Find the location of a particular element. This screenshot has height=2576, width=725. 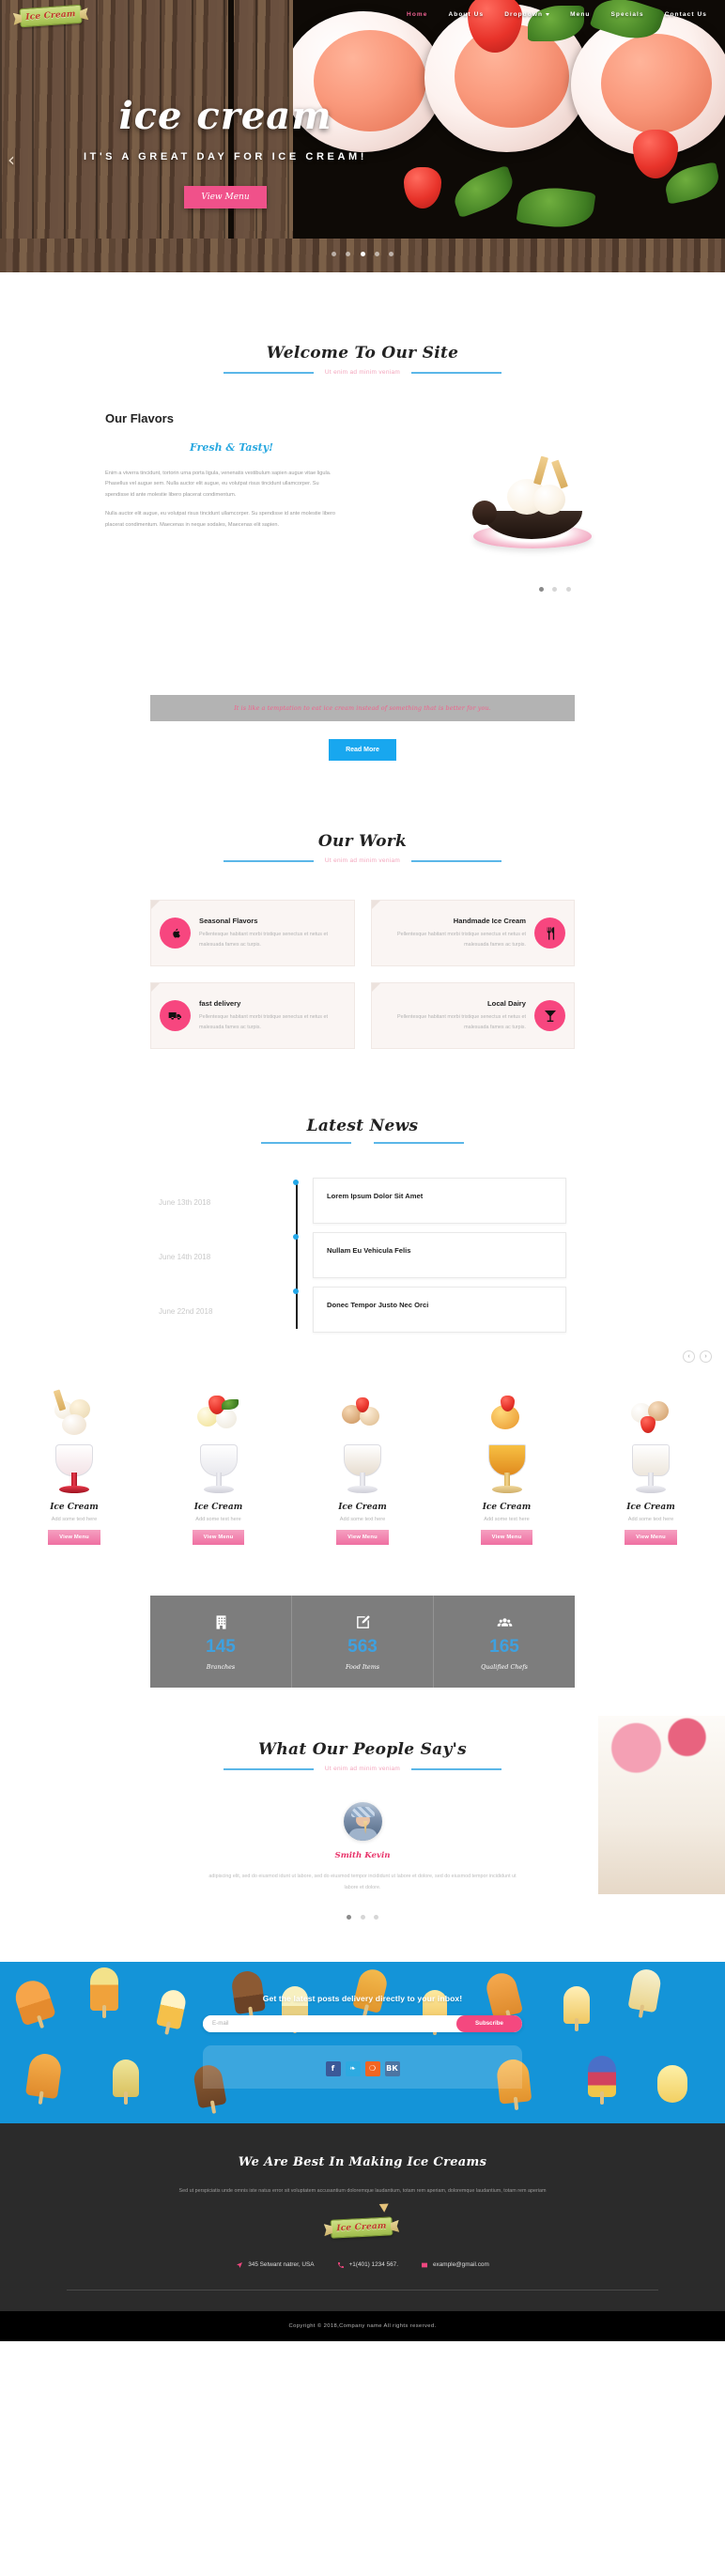

hero-prev-arrow-icon: ‹ is located at coordinates (11, 159).